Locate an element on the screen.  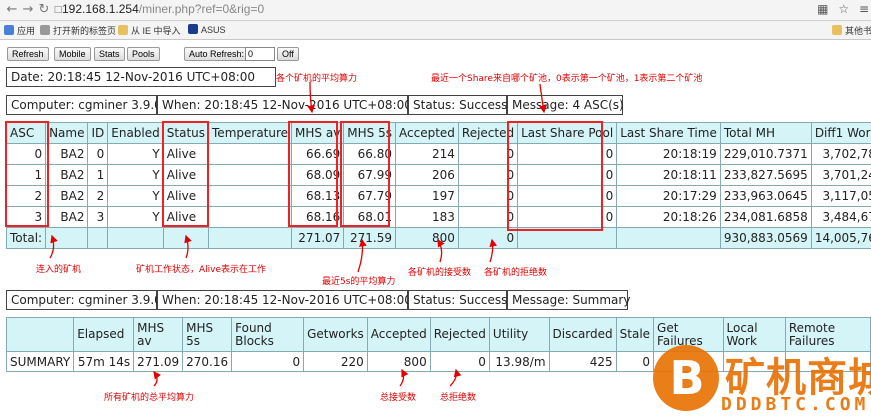
column-header: Found Blocks is located at coordinates (268, 334).